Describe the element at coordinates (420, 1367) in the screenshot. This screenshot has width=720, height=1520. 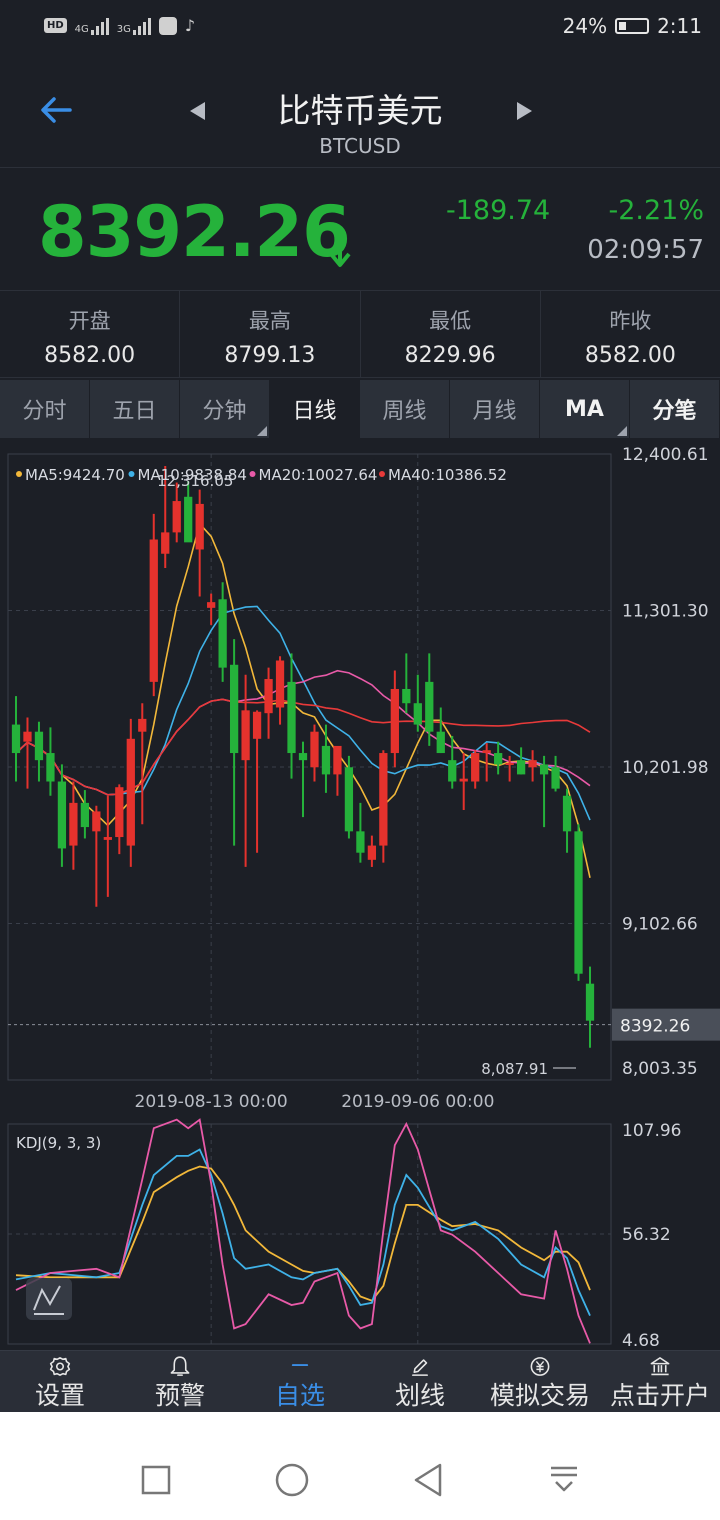
I see `pen-icon` at that location.